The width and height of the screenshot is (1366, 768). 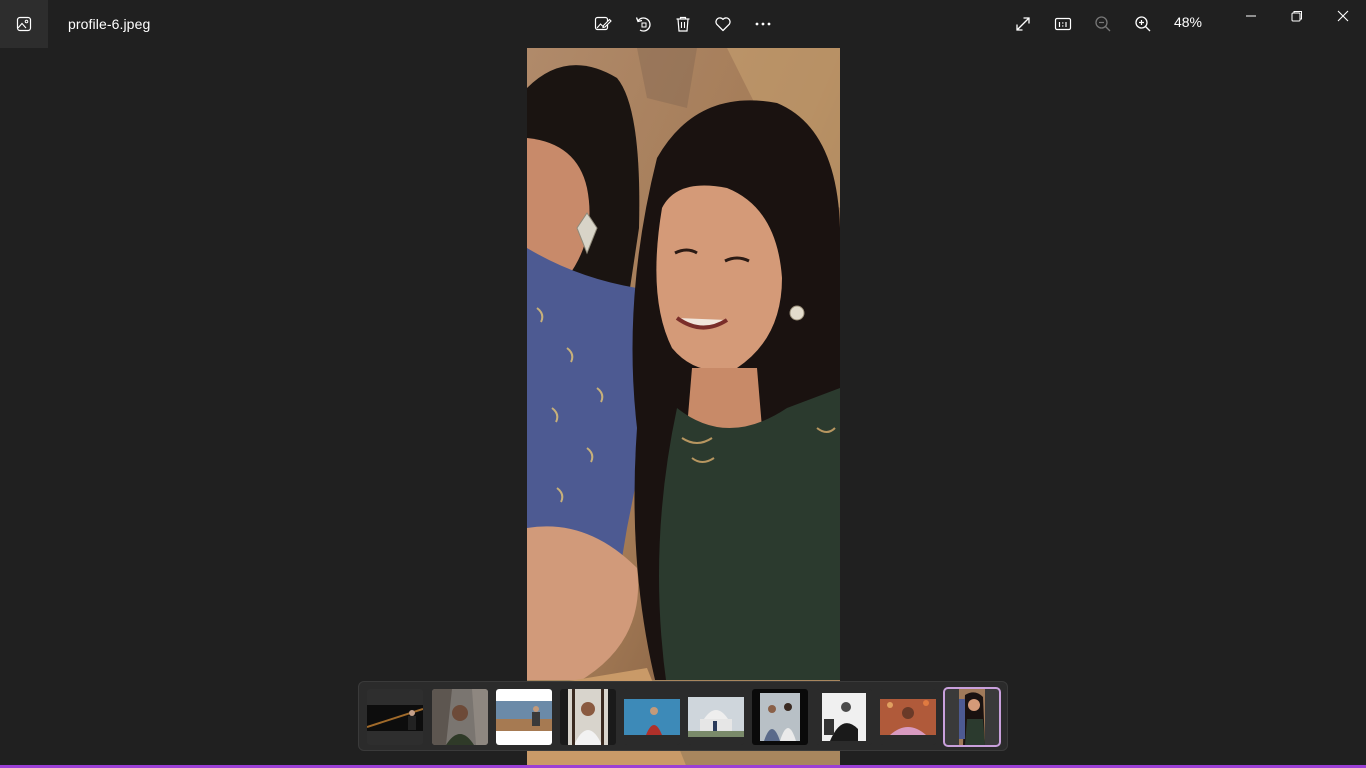 I want to click on delete-button, so click(x=683, y=24).